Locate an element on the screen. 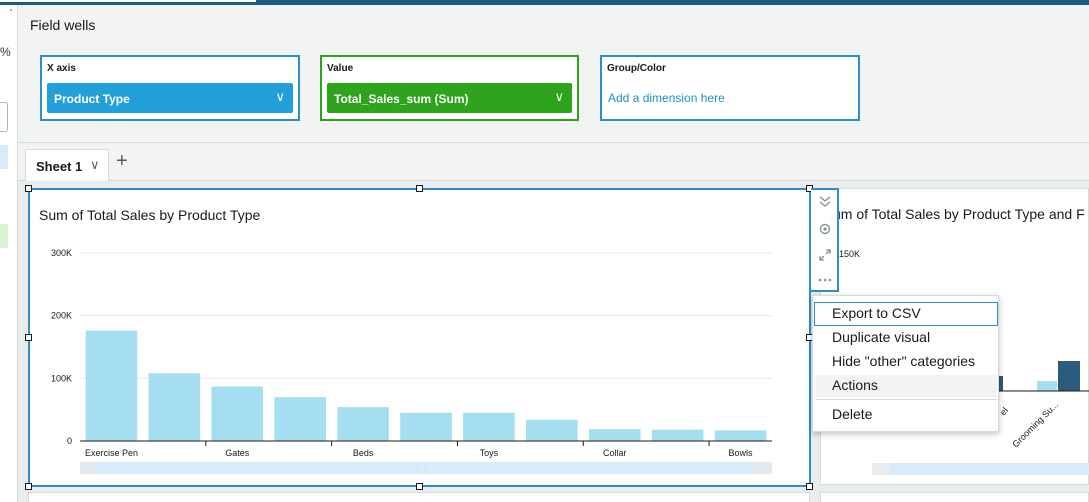  menu-item-actions: Actions is located at coordinates (906, 386).